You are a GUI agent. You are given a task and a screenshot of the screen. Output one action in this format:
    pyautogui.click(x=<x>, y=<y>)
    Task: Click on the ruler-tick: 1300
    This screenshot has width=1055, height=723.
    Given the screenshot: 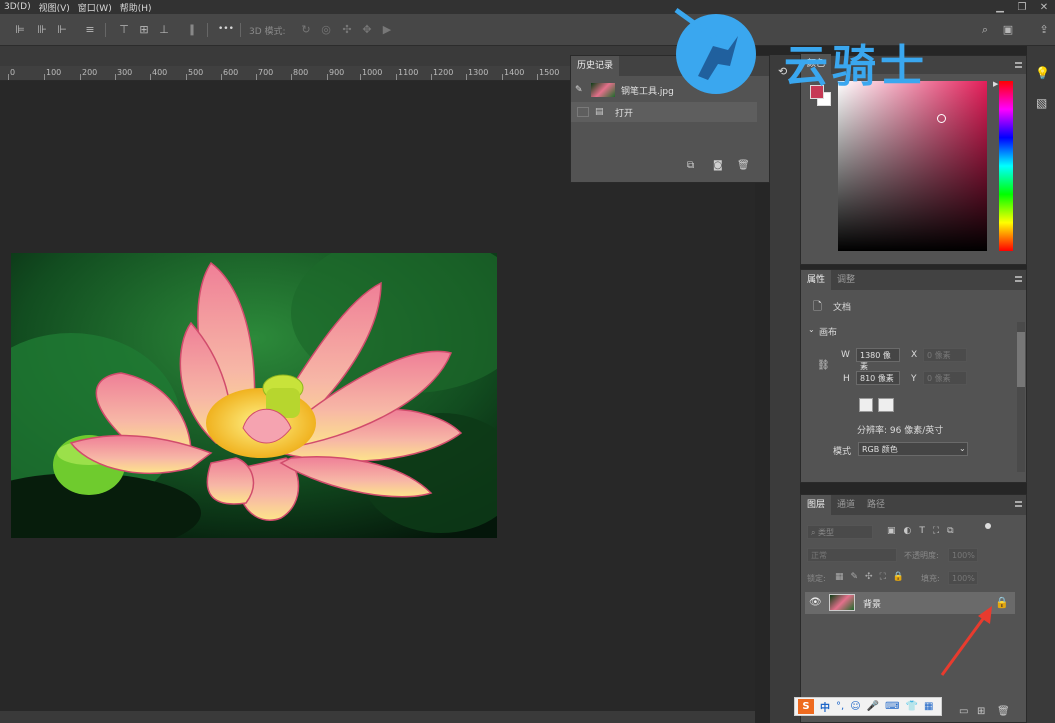 What is the action you would take?
    pyautogui.click(x=478, y=72)
    